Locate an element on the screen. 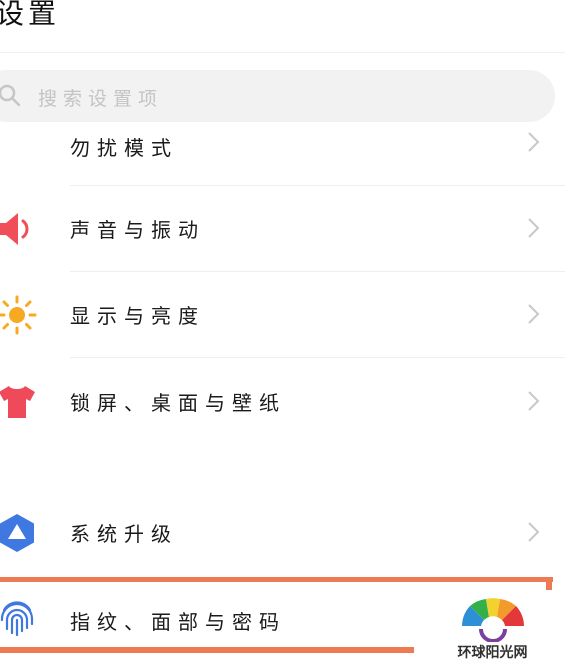 The image size is (565, 667). fingerprint-icon is located at coordinates (17, 619).